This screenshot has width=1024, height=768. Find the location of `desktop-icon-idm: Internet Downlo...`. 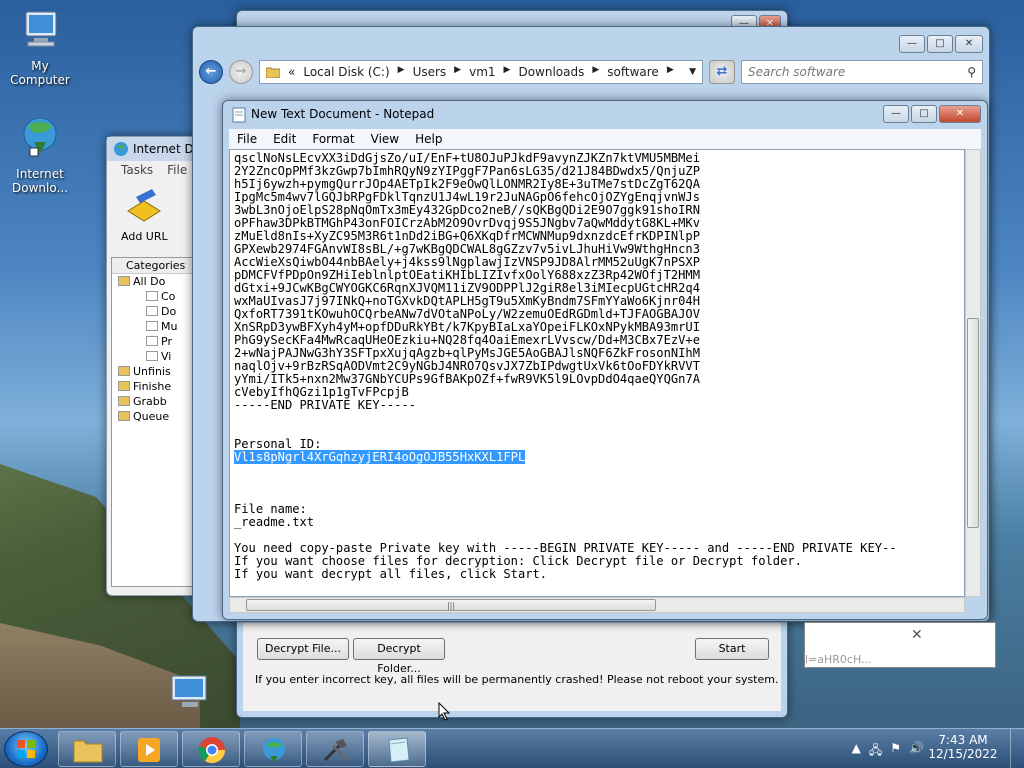

desktop-icon-idm: Internet Downlo... is located at coordinates (40, 153).